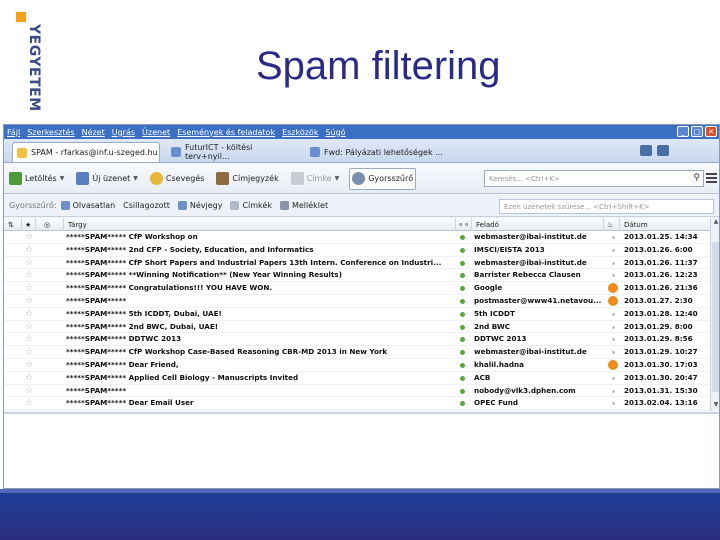 The width and height of the screenshot is (720, 540). Describe the element at coordinates (612, 224) in the screenshot. I see `junk-column-icon: ♨` at that location.